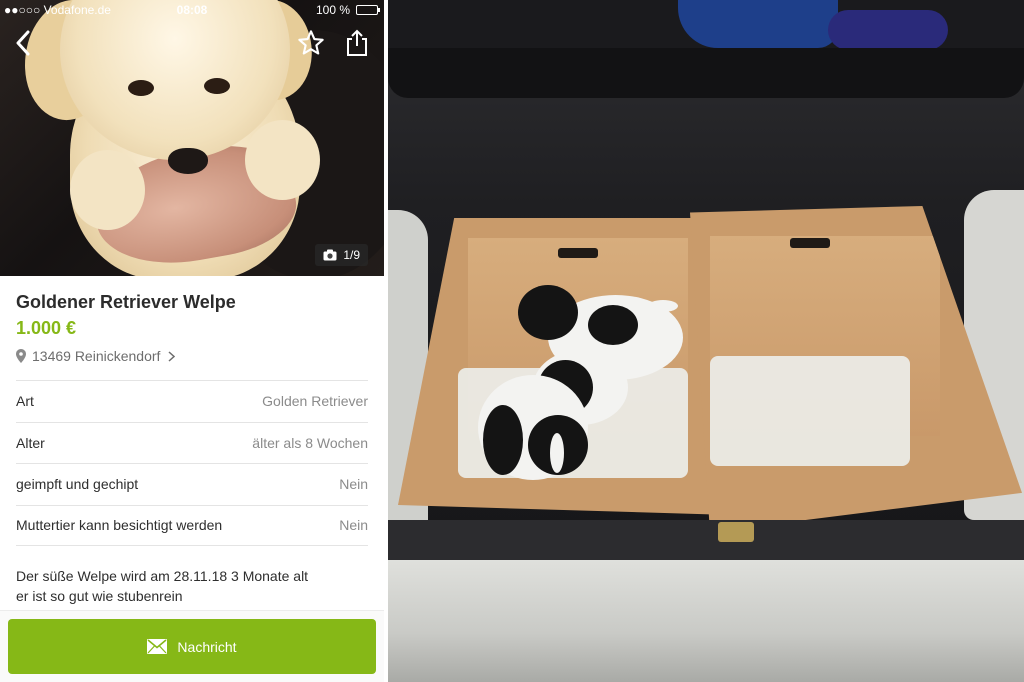 Image resolution: width=1024 pixels, height=682 pixels. Describe the element at coordinates (46, 328) in the screenshot. I see `listing-price: 1.000 €` at that location.